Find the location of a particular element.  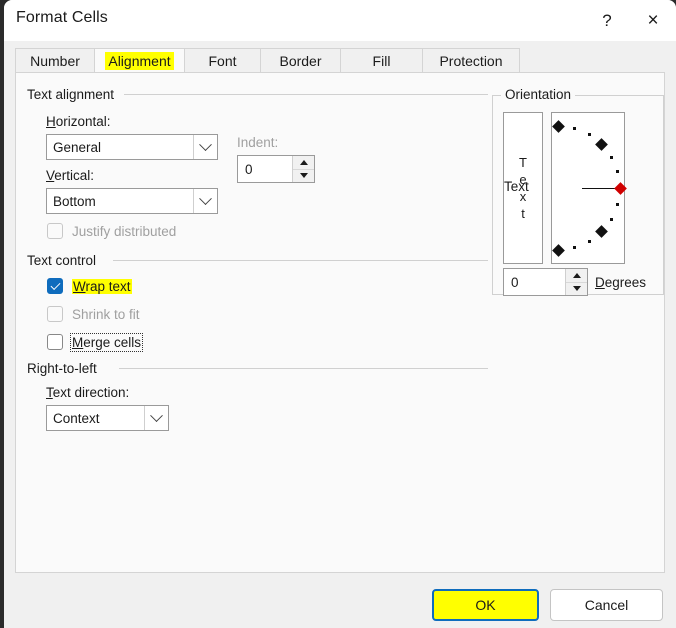

text-direction-label-rest: ext direction: is located at coordinates (91, 392).